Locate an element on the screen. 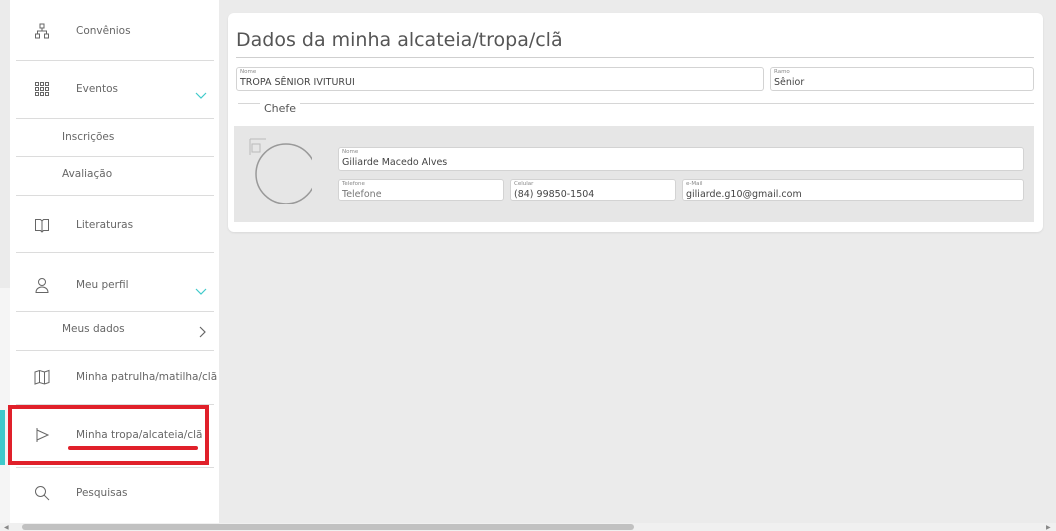 The height and width of the screenshot is (531, 1056). grid-icon is located at coordinates (42, 89).